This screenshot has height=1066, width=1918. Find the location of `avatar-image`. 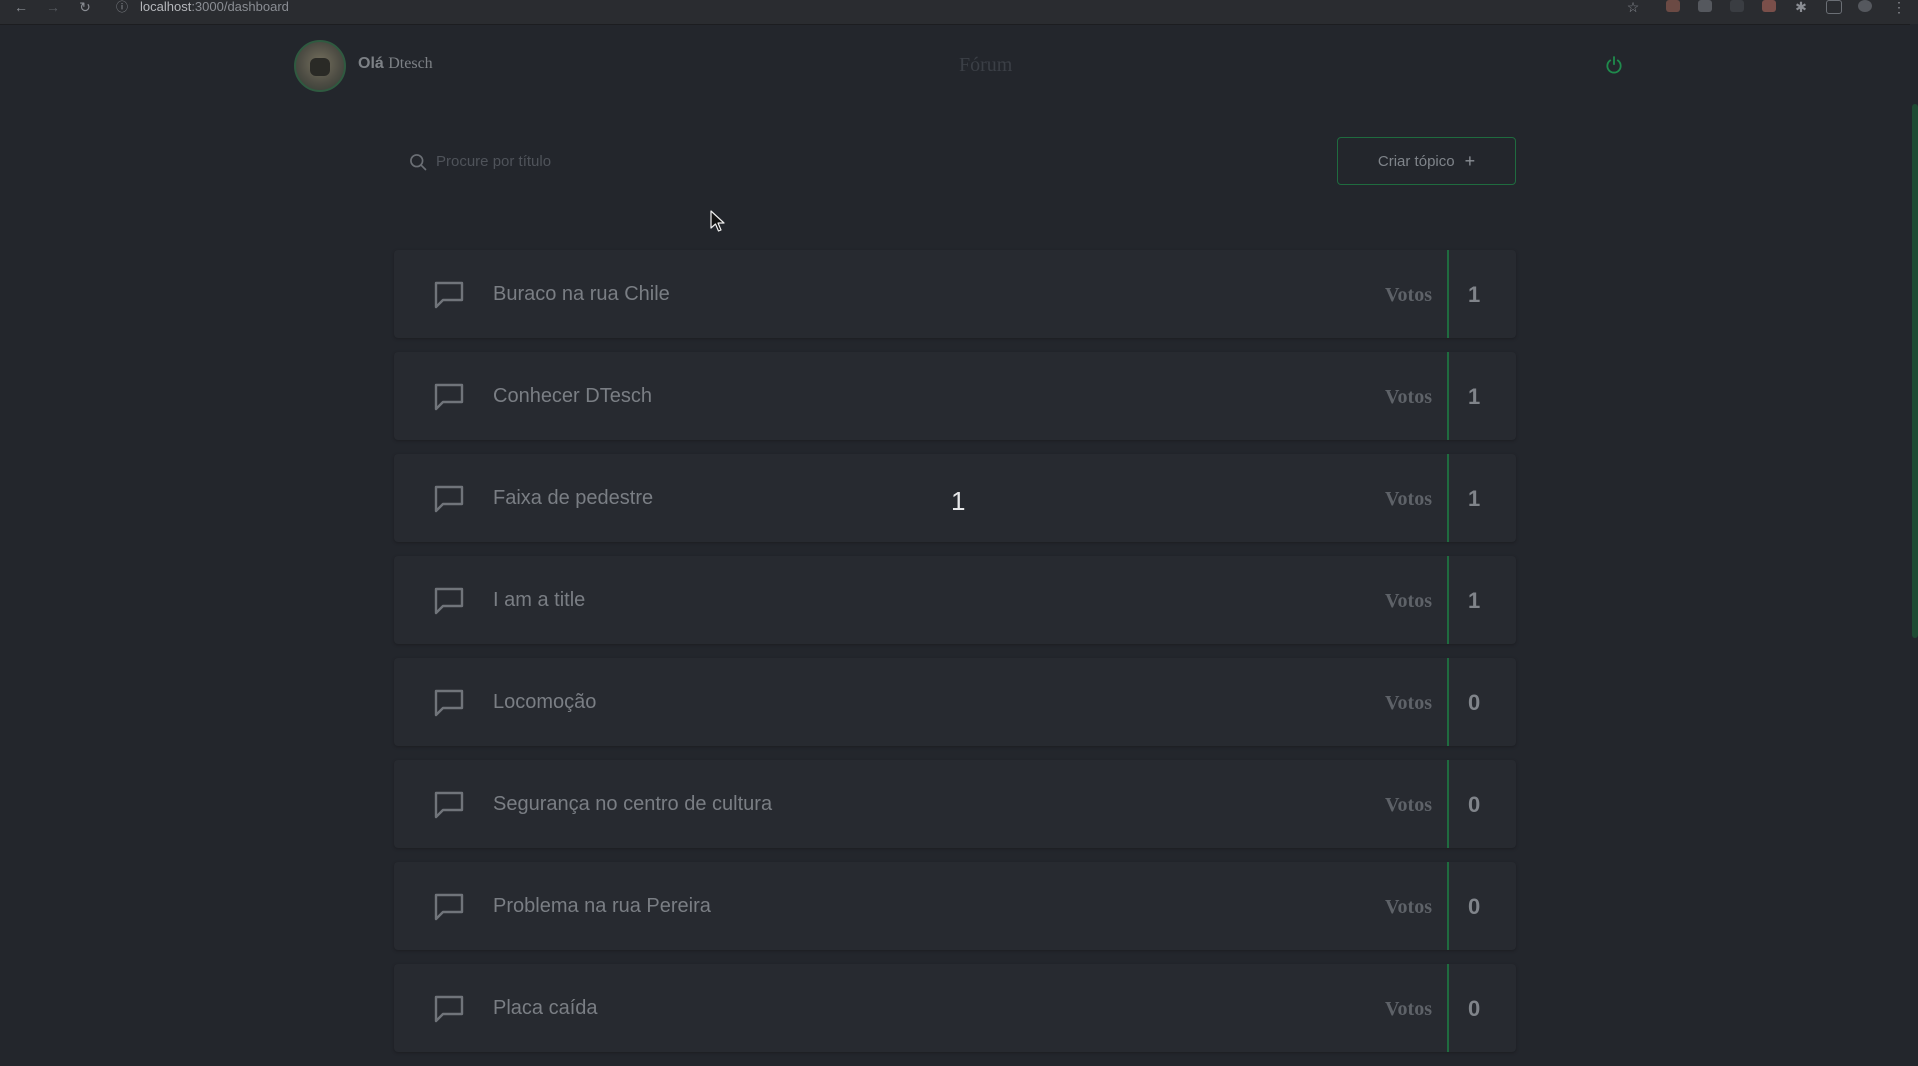

avatar-image is located at coordinates (320, 67).